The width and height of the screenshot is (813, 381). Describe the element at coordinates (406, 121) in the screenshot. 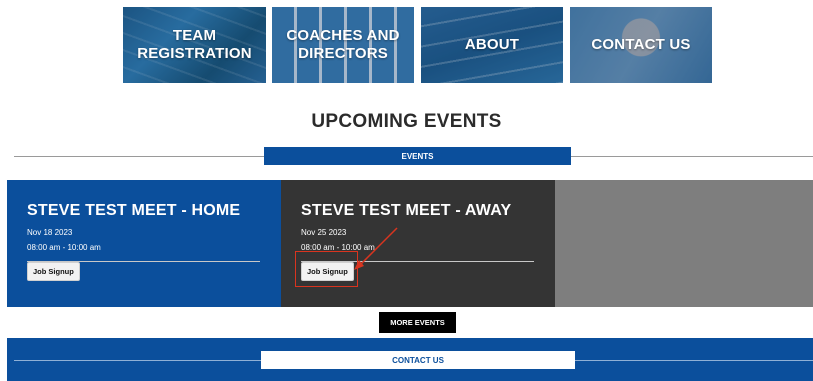

I see `upcoming-events-heading: UPCOMING EVENTS` at that location.